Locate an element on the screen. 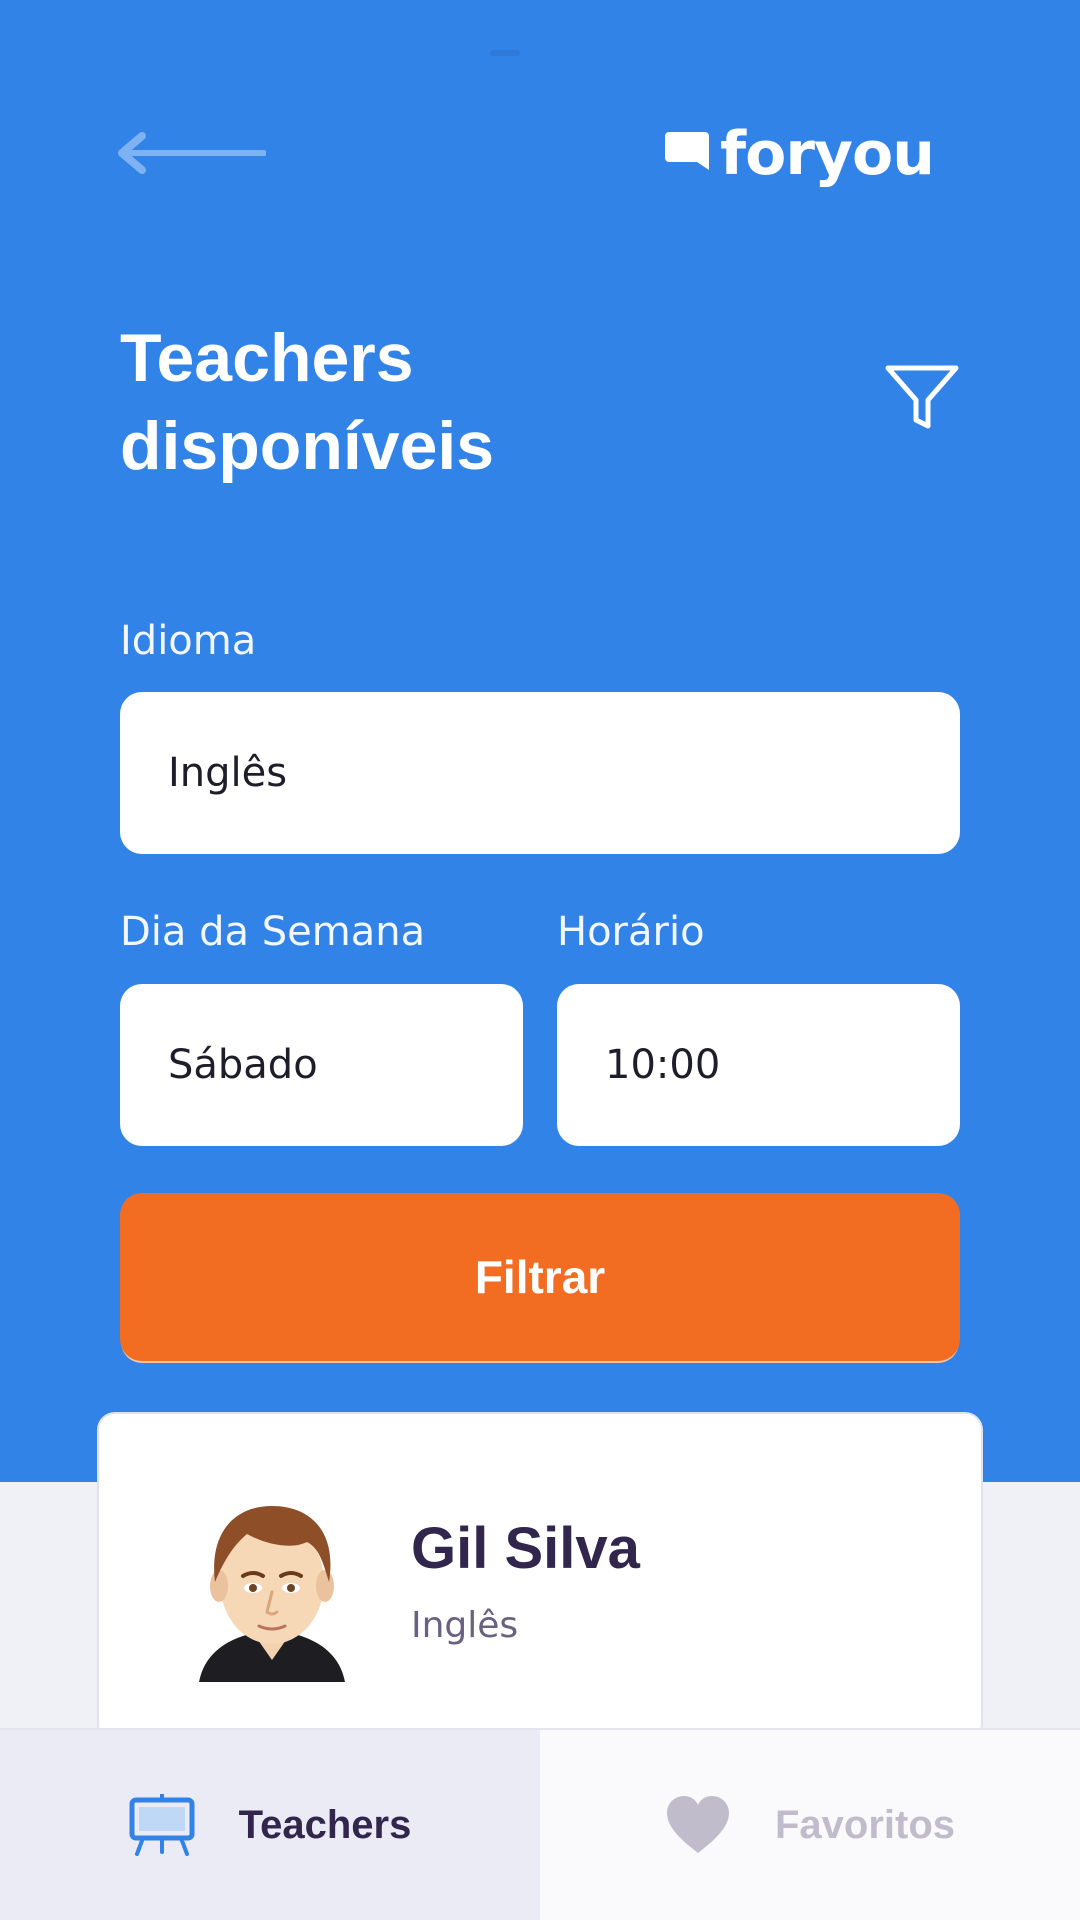 Image resolution: width=1080 pixels, height=1920 pixels. chat-bubble-icon is located at coordinates (687, 151).